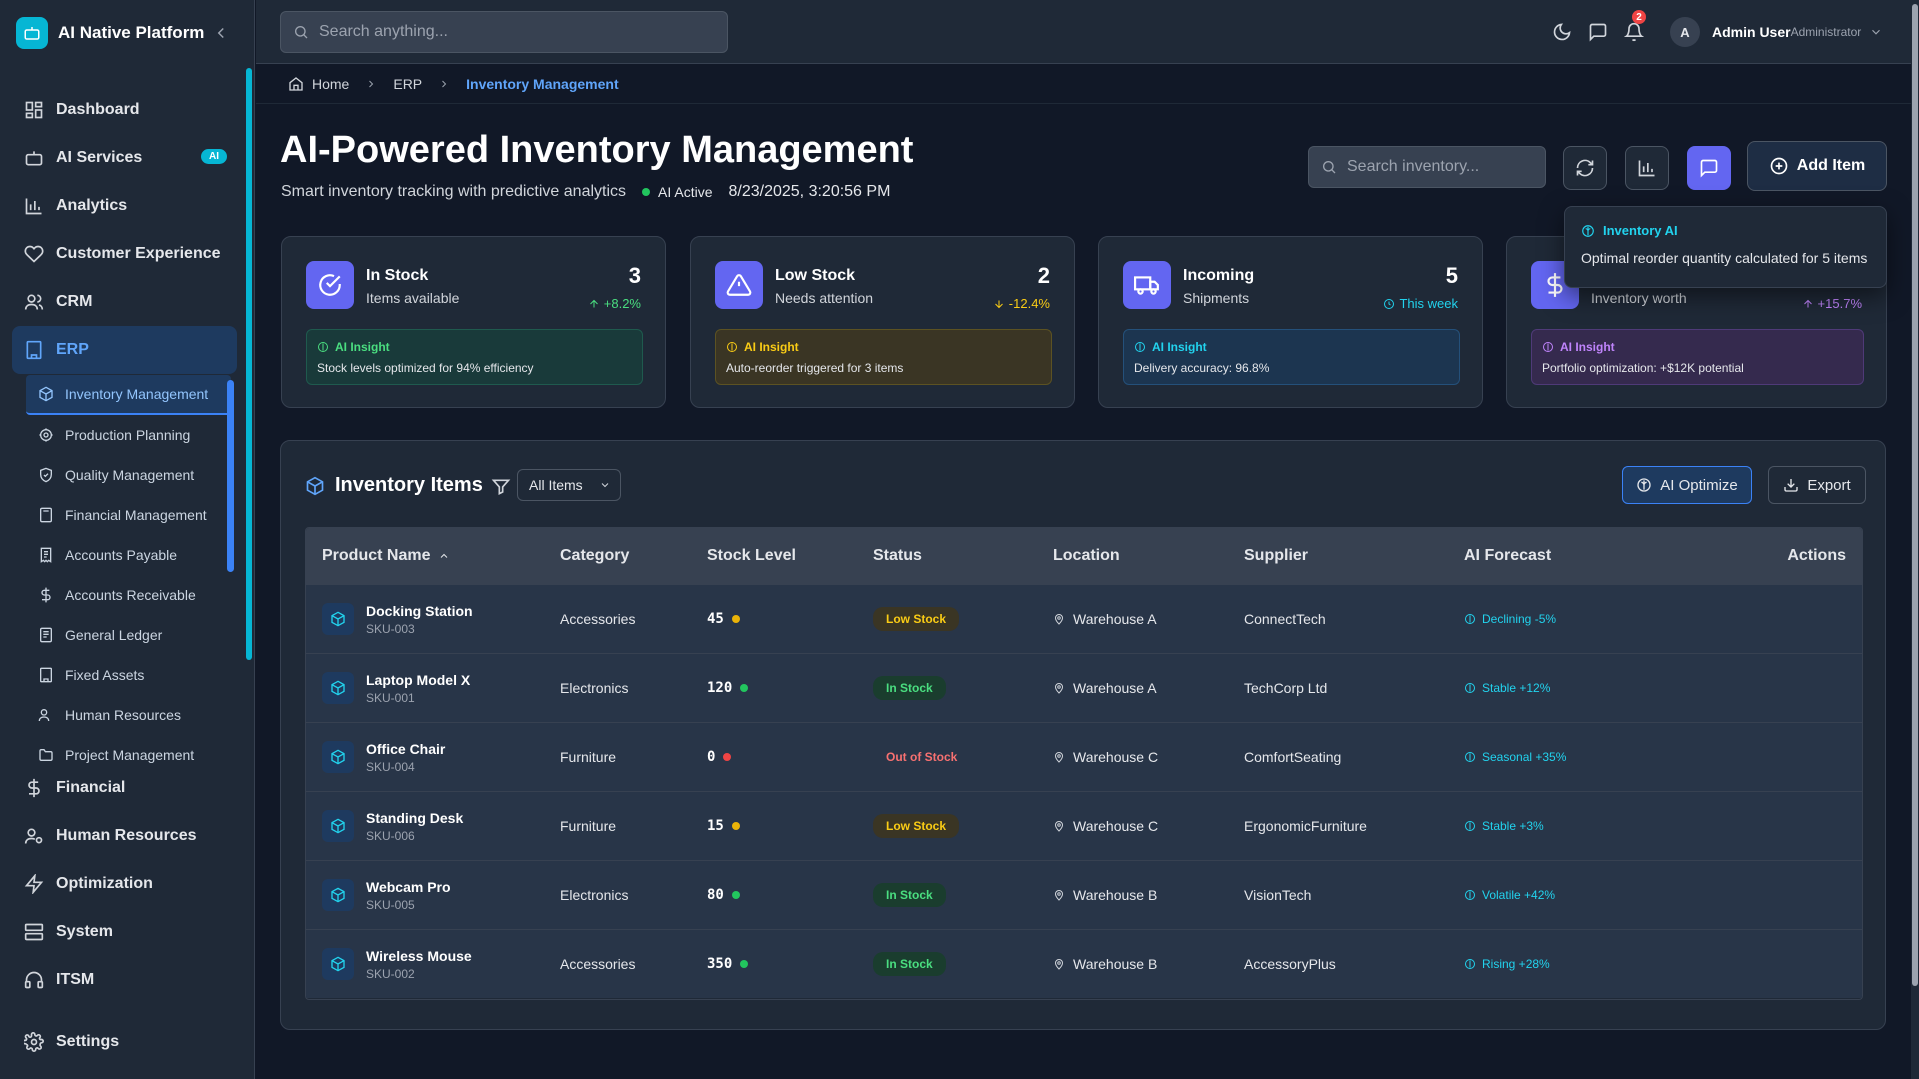 The image size is (1919, 1079). What do you see at coordinates (124, 158) in the screenshot?
I see `nav-item-ai-services: AI Services AI` at bounding box center [124, 158].